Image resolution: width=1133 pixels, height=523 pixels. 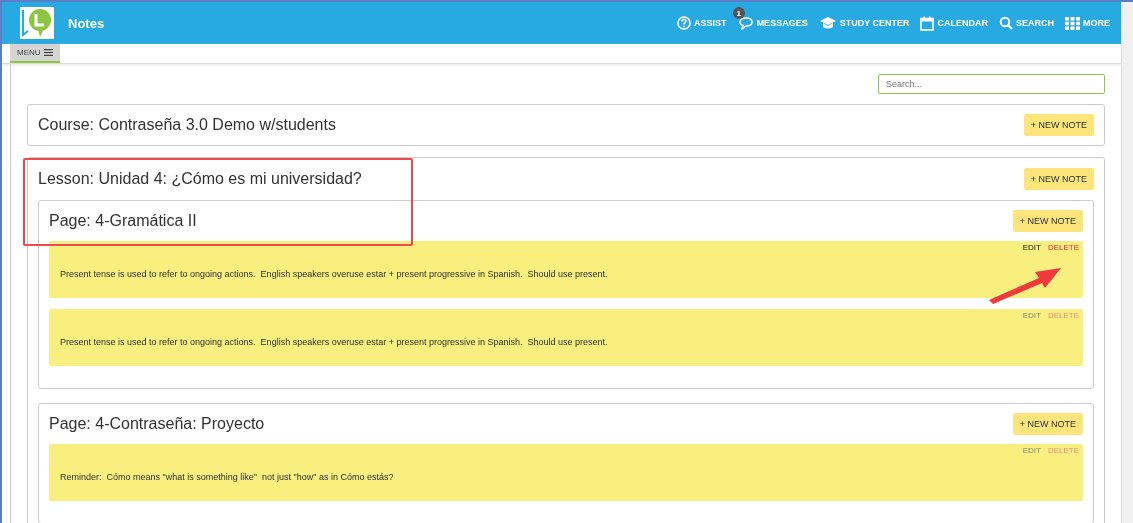 What do you see at coordinates (745, 23) in the screenshot?
I see `chat-bubble-icon` at bounding box center [745, 23].